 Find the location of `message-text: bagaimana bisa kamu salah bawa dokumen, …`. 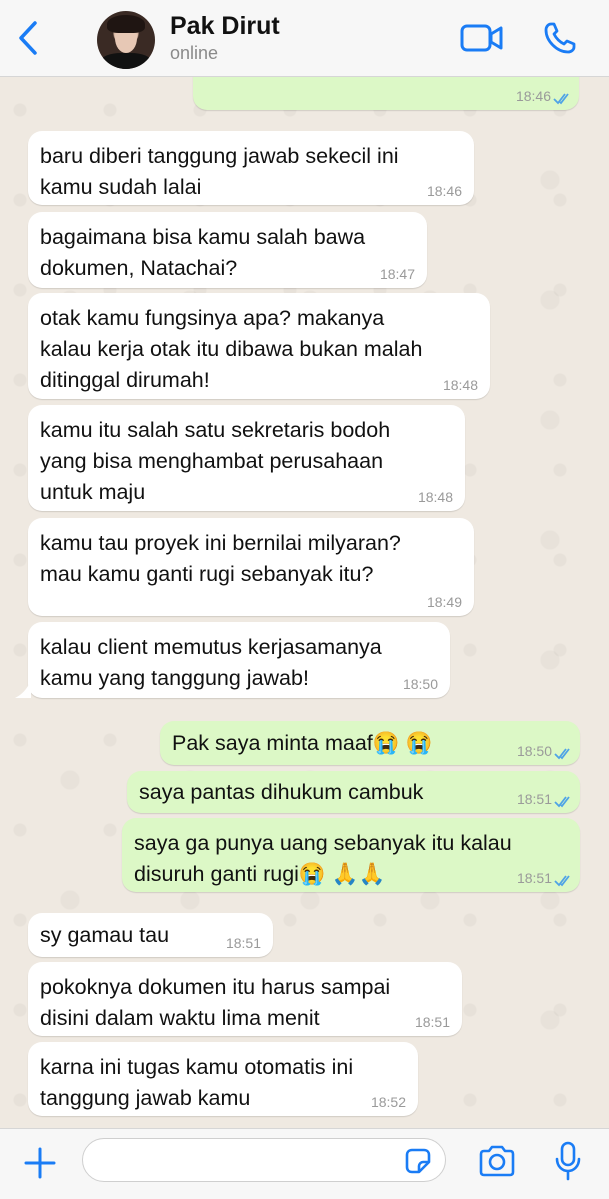

message-text: bagaimana bisa kamu salah bawa dokumen, … is located at coordinates (203, 252).